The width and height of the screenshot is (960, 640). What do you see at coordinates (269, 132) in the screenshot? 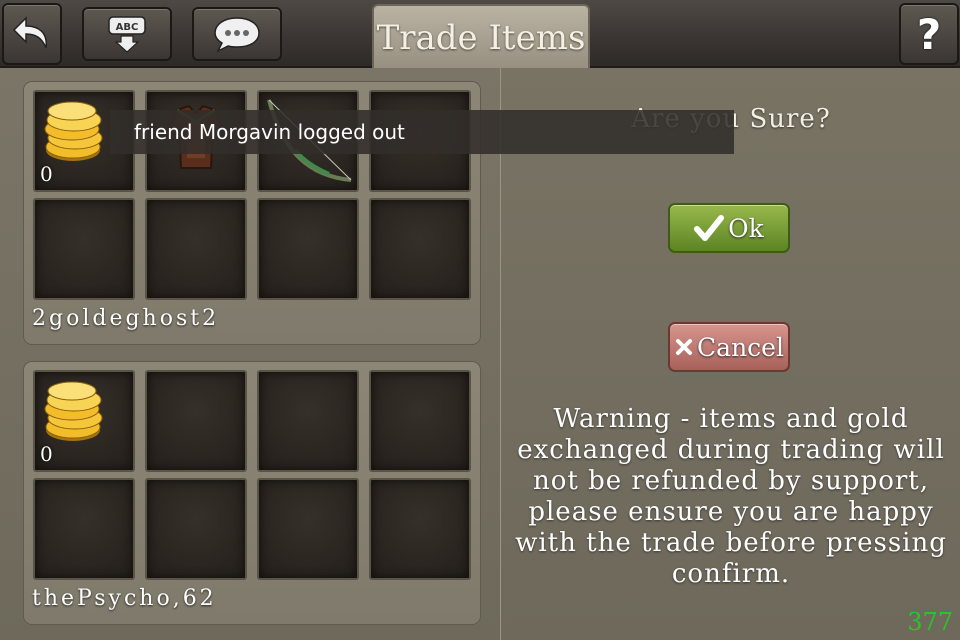
I see `notification-text: friend Morgavin logged out` at bounding box center [269, 132].